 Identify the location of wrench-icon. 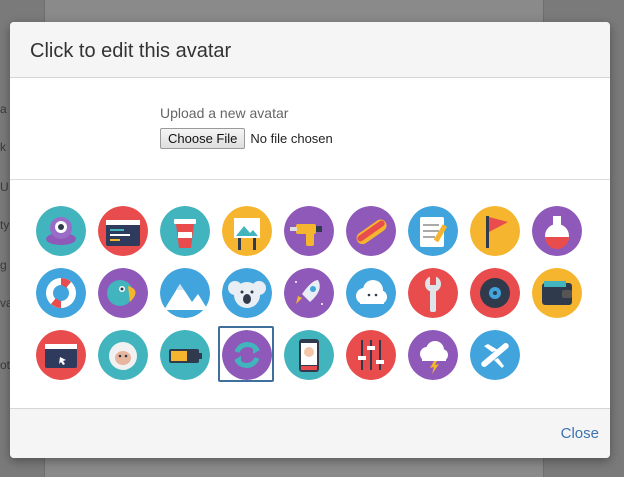
(433, 293).